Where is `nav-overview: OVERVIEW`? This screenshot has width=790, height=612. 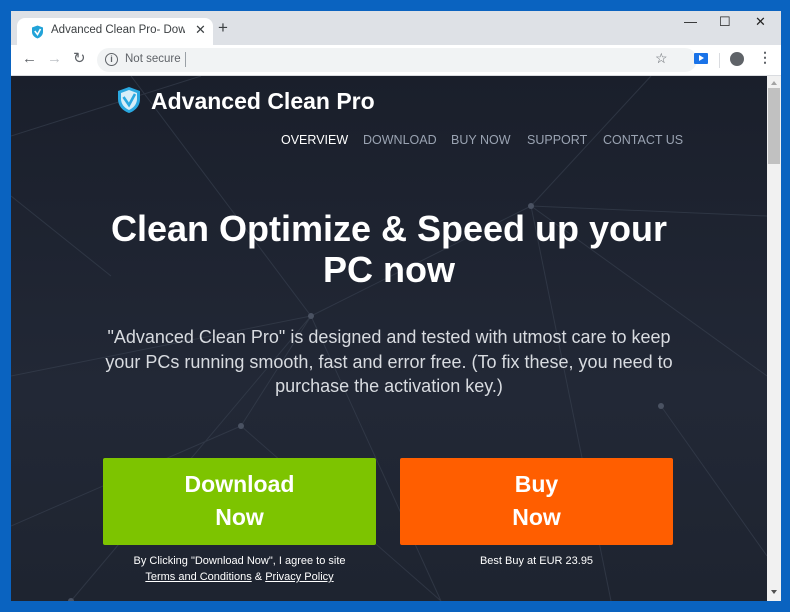
nav-overview: OVERVIEW is located at coordinates (314, 140).